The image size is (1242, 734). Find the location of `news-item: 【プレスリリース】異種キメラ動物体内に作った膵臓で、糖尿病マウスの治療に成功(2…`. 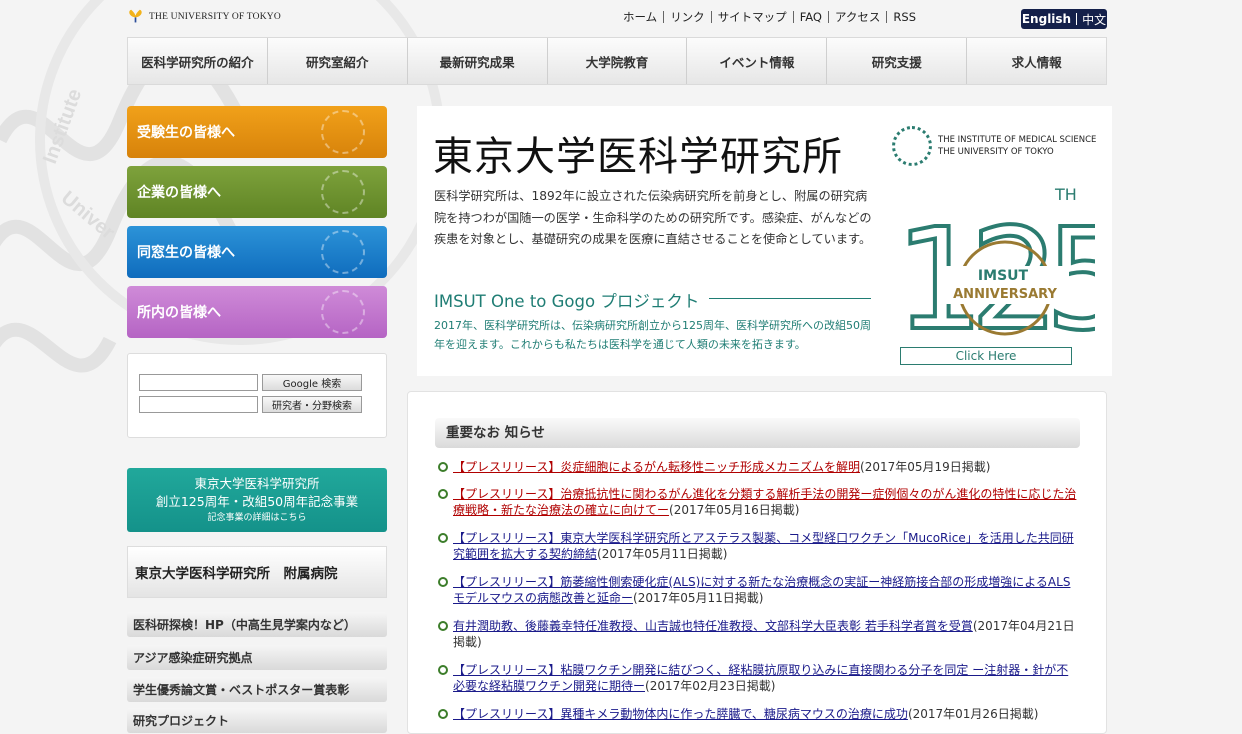

news-item: 【プレスリリース】異種キメラ動物体内に作った膵臓で、糖尿病マウスの治療に成功(2… is located at coordinates (758, 714).